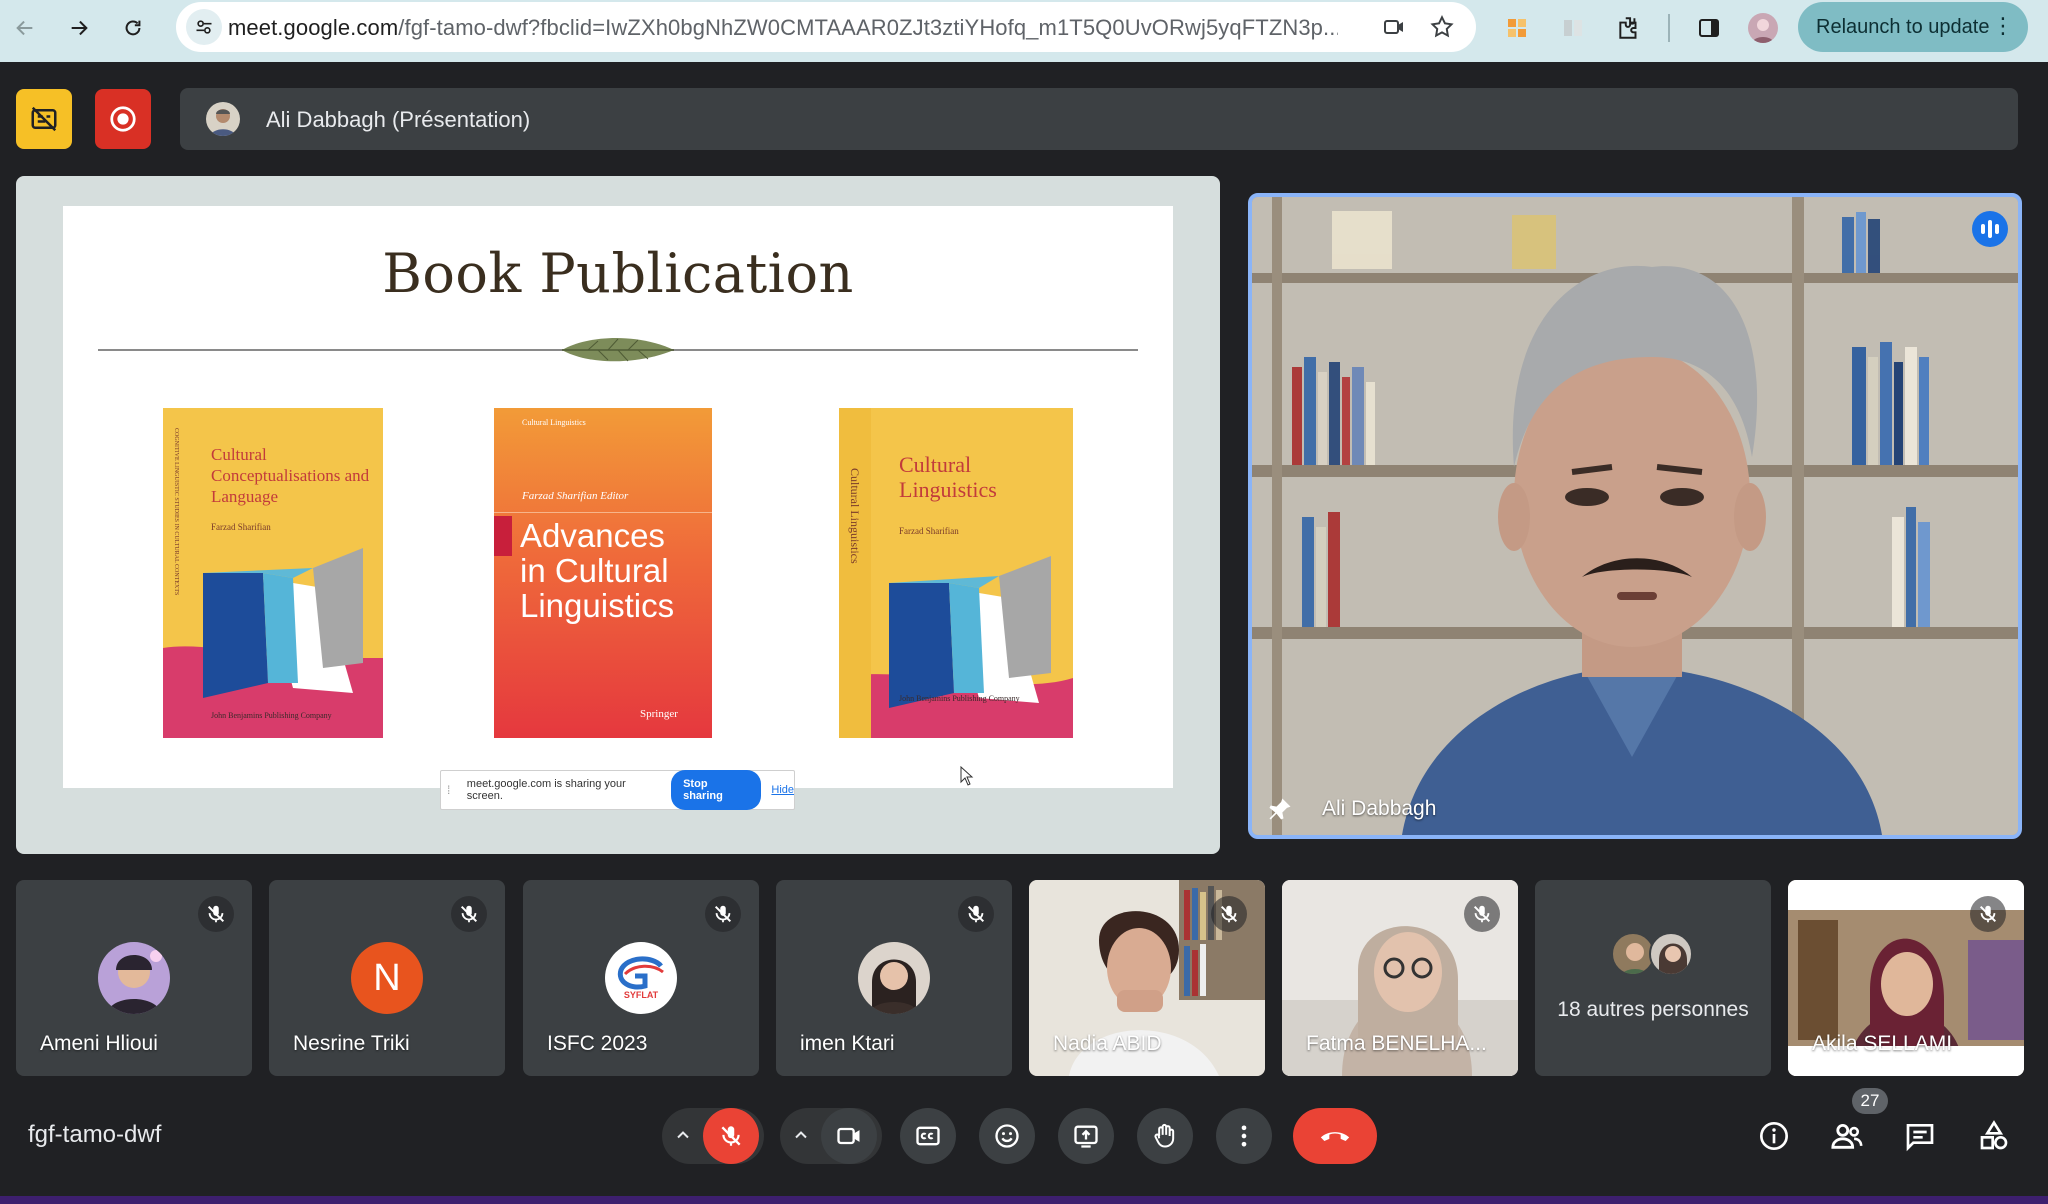  I want to click on participant-name: Nadia ABID, so click(1107, 1043).